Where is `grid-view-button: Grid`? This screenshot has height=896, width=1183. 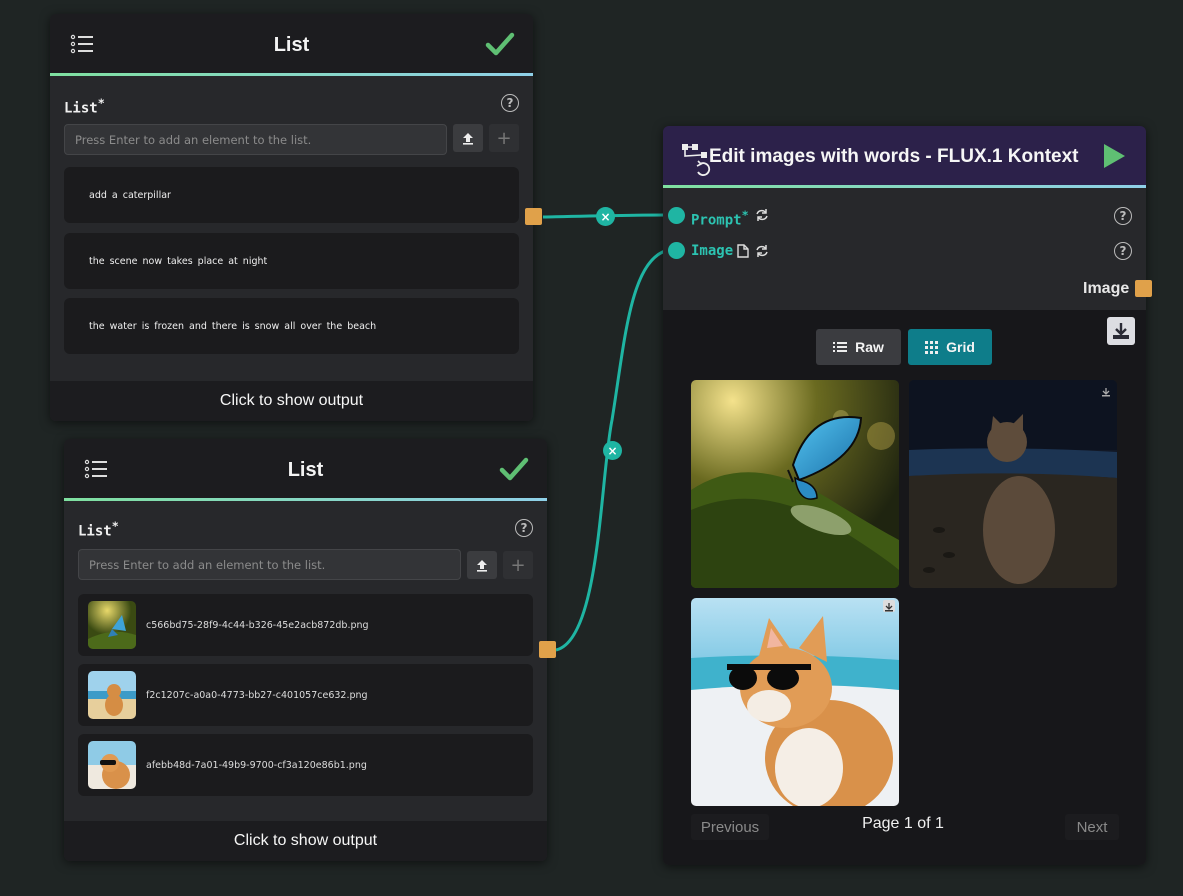 grid-view-button: Grid is located at coordinates (950, 347).